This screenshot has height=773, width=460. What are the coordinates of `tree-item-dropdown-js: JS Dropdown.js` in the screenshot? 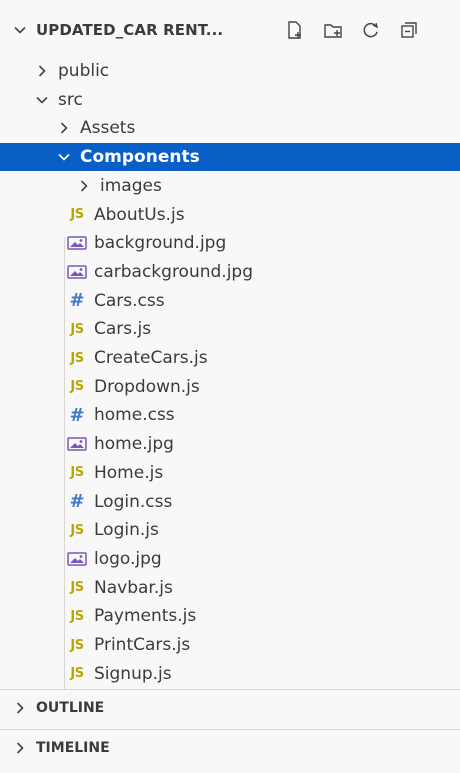 It's located at (230, 387).